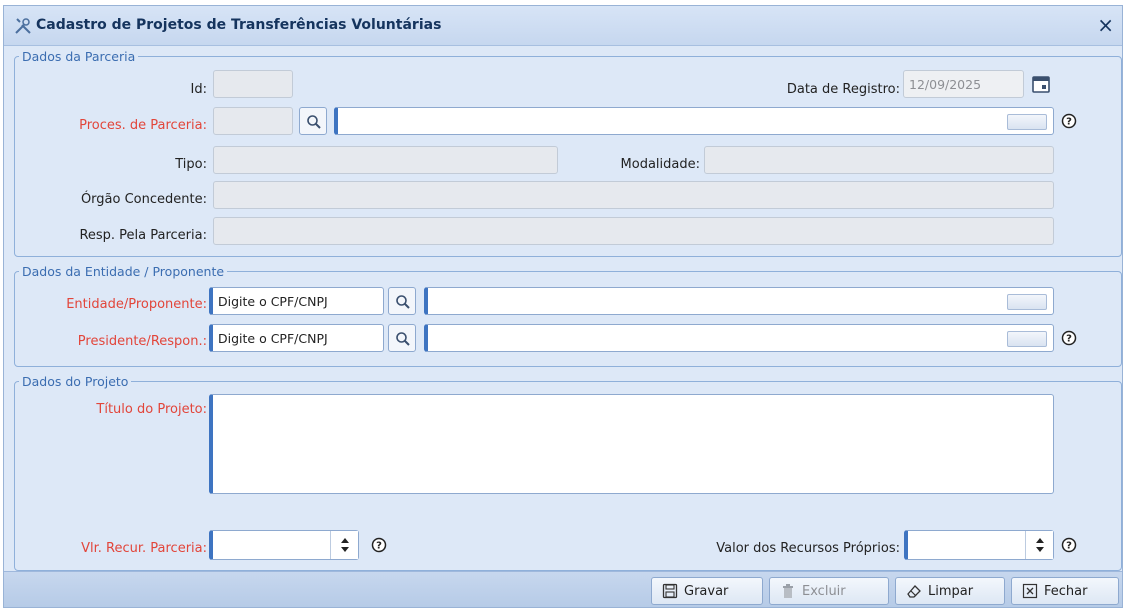 This screenshot has height=610, width=1126. I want to click on close-icon: ×, so click(1105, 25).